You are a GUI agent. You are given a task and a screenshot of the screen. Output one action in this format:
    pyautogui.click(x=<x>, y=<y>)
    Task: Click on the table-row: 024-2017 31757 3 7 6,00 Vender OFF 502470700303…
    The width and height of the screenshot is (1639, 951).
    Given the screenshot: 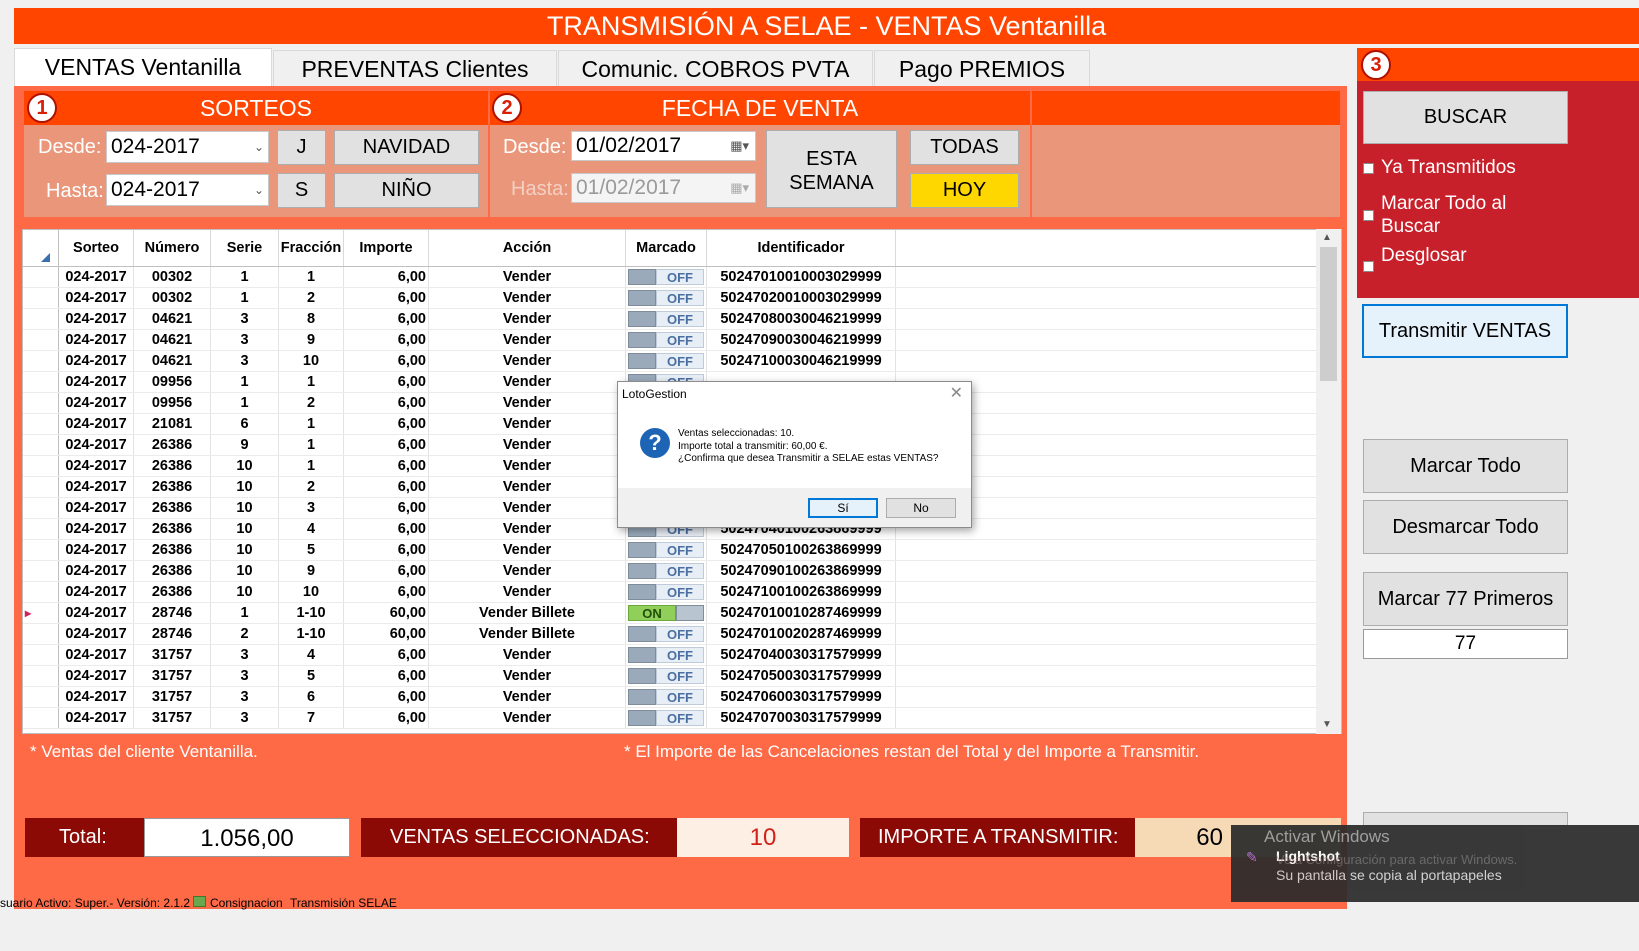 What is the action you would take?
    pyautogui.click(x=669, y=718)
    